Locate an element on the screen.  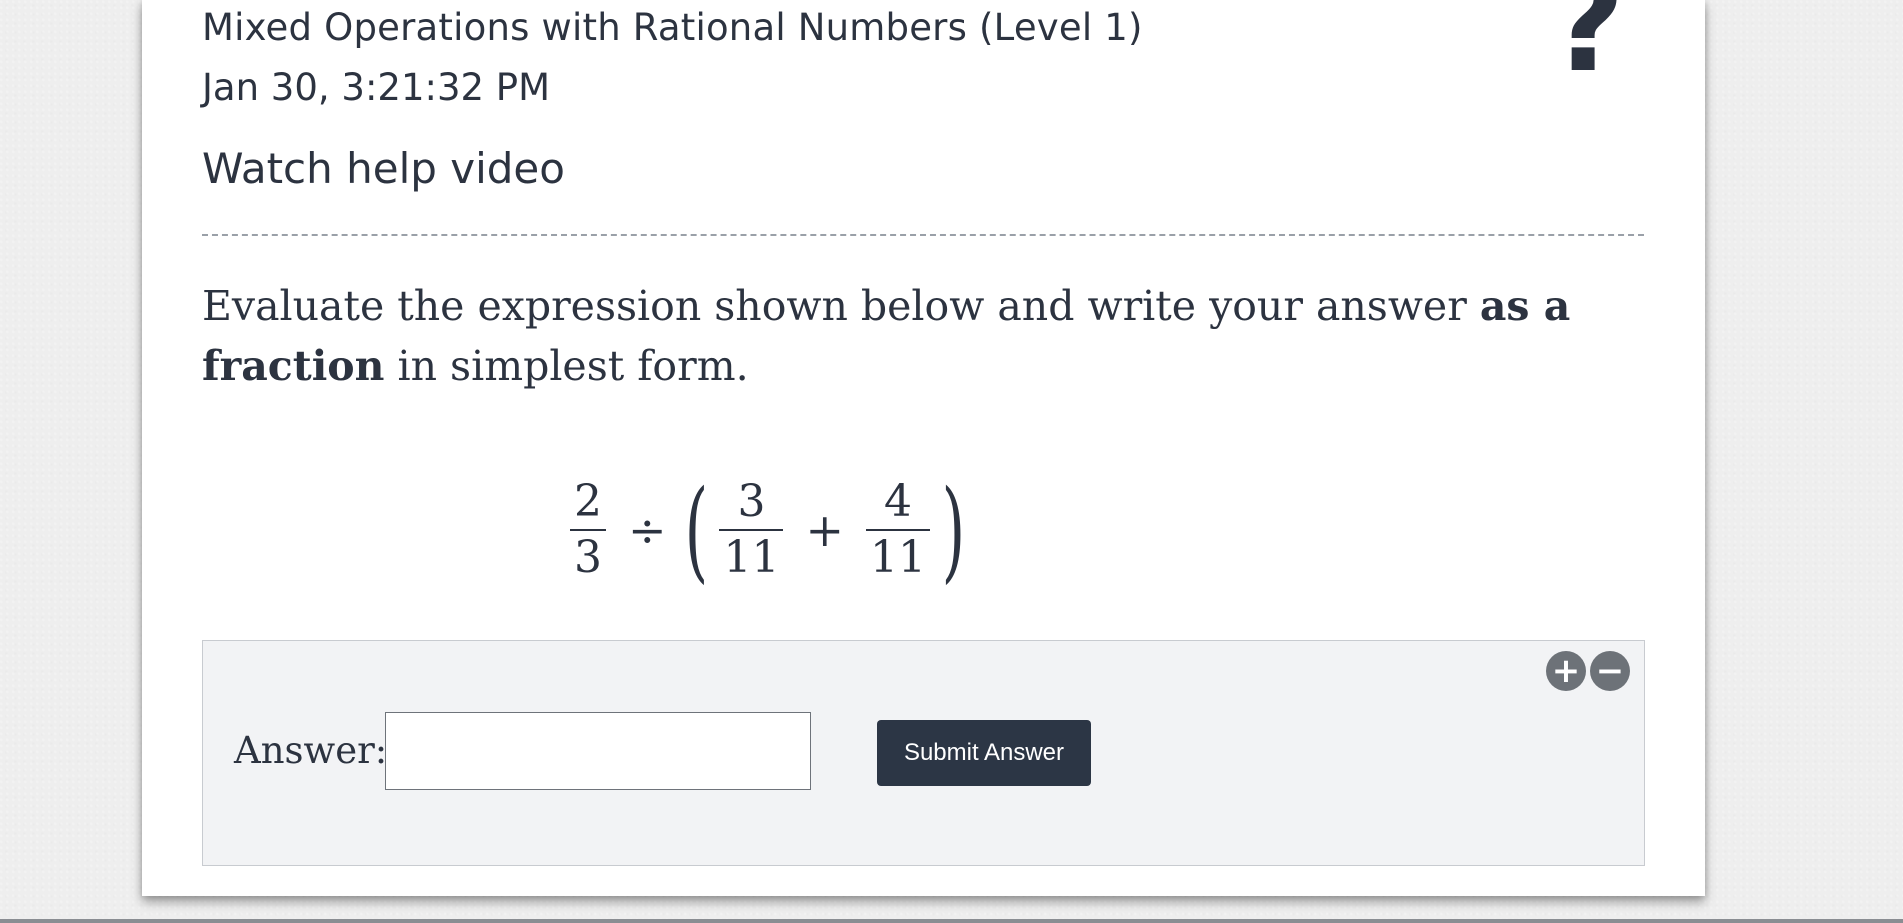
fraction-one: 2 3 is located at coordinates (588, 530).